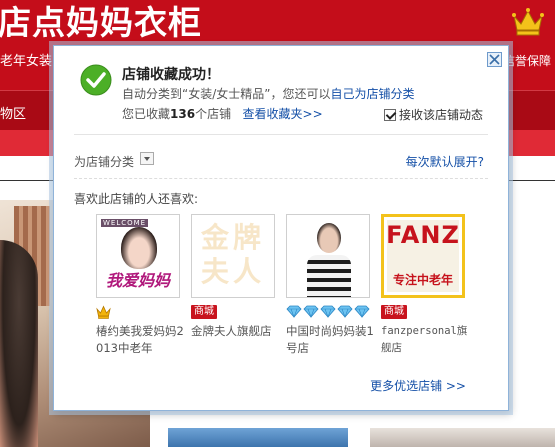  I want to click on view-favorites-link: 查看收藏夹>>, so click(283, 114).